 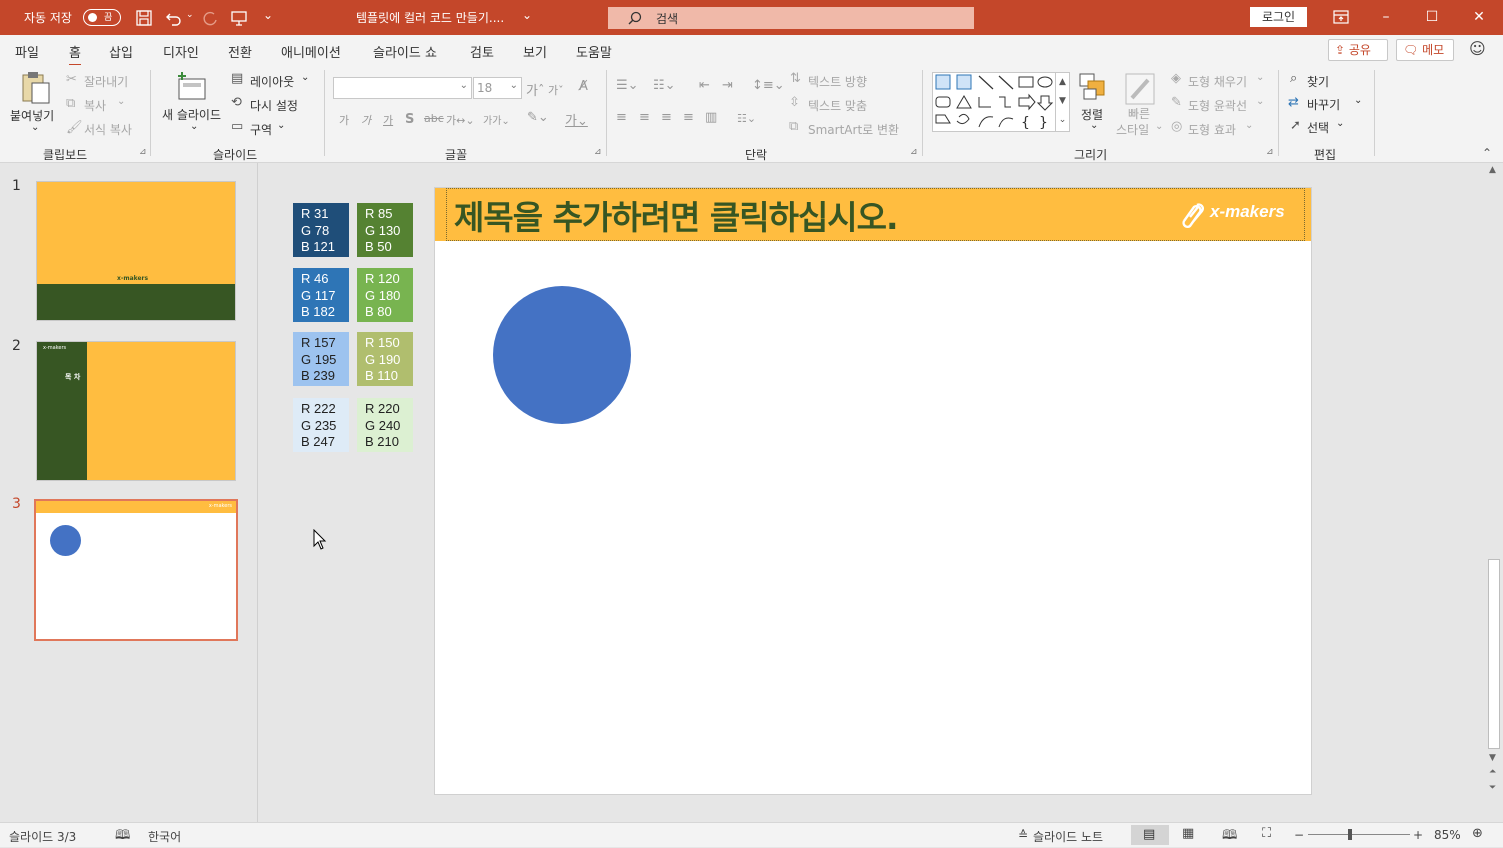 What do you see at coordinates (496, 119) in the screenshot?
I see `change-case-icon: 가가⌄` at bounding box center [496, 119].